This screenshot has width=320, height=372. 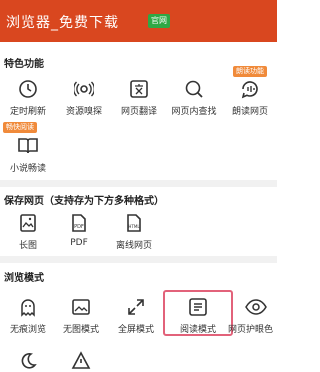 I want to click on no-image-mode-button: 无图模式, so click(x=81, y=317).